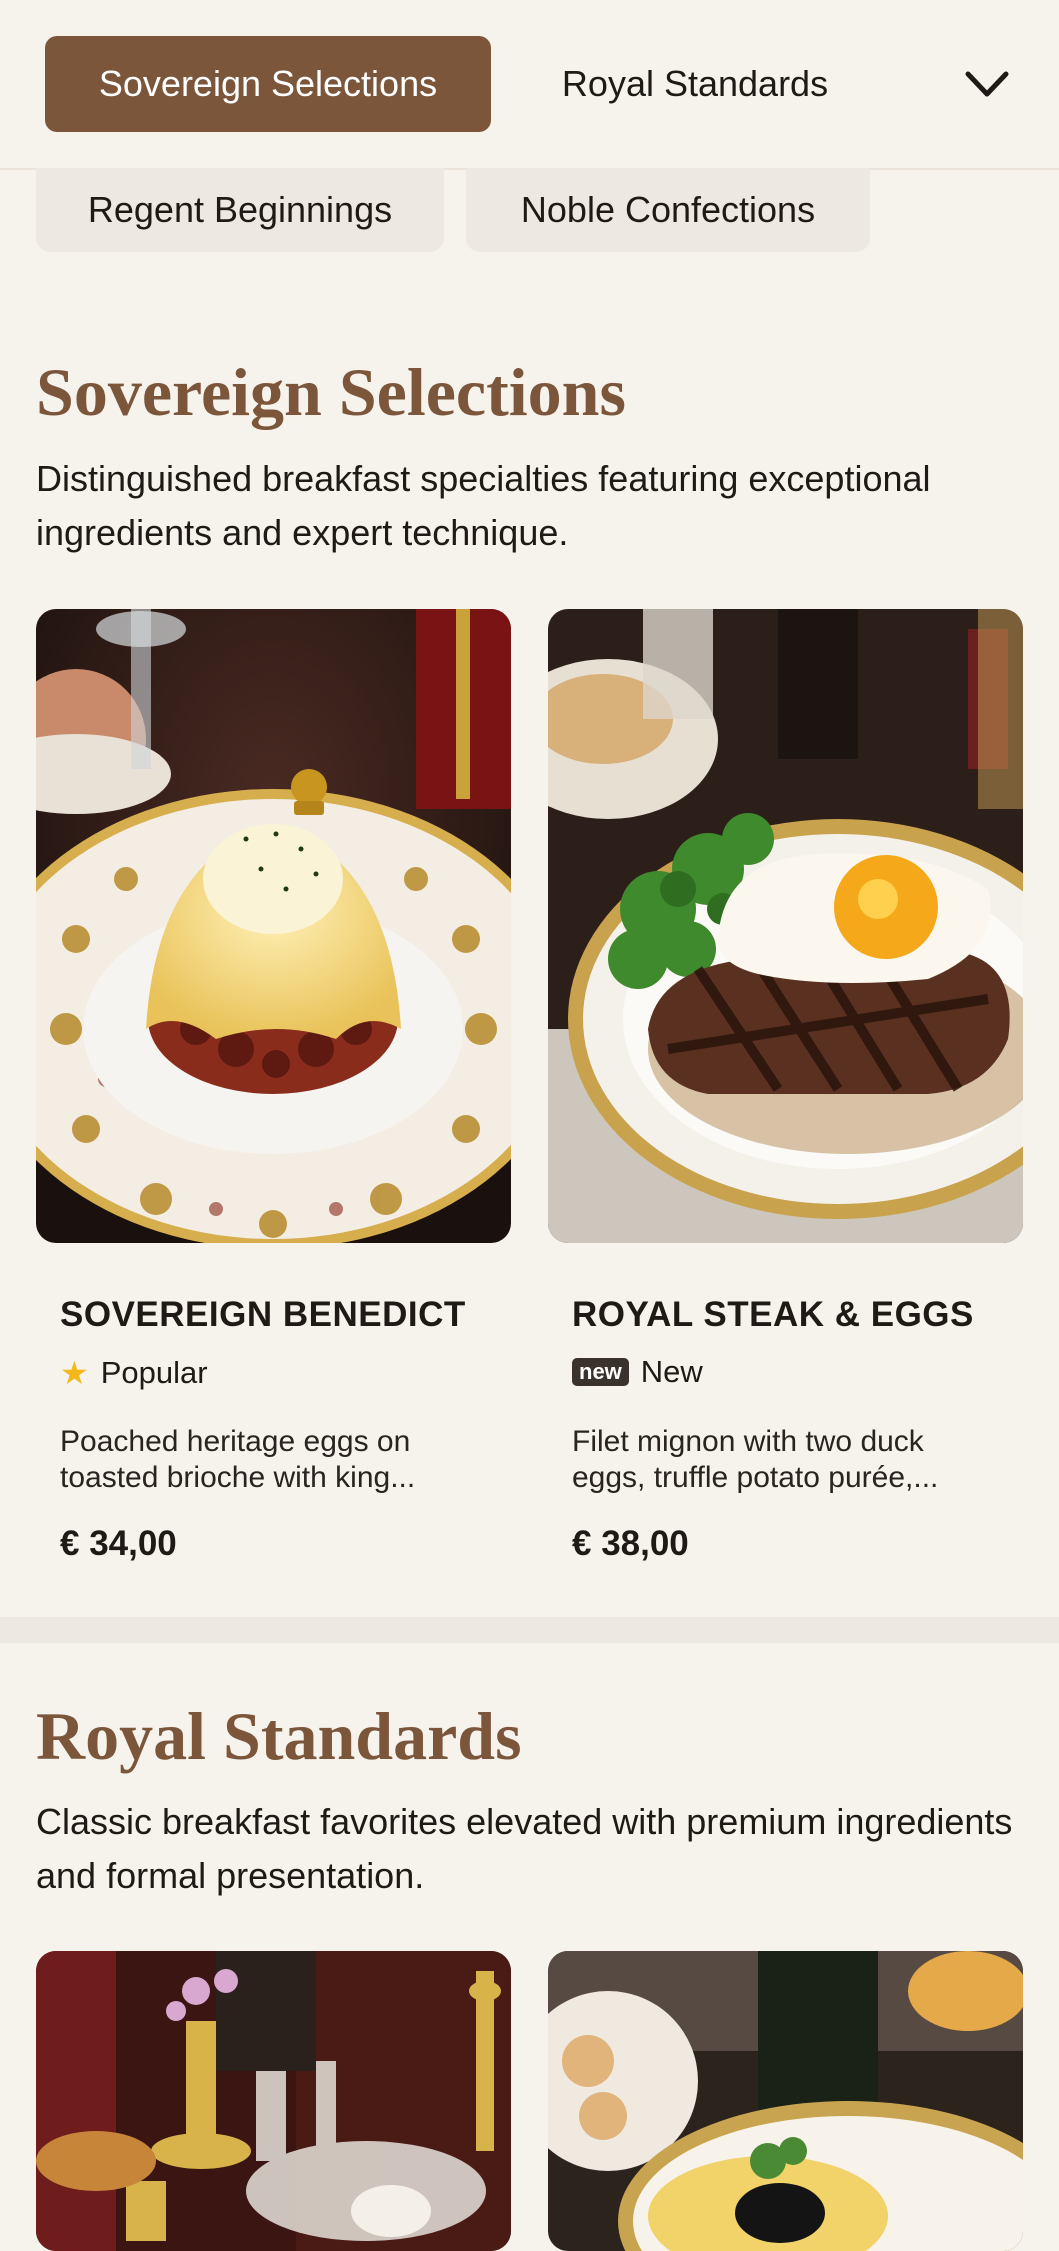  I want to click on section-title: Royal Standards, so click(279, 1736).